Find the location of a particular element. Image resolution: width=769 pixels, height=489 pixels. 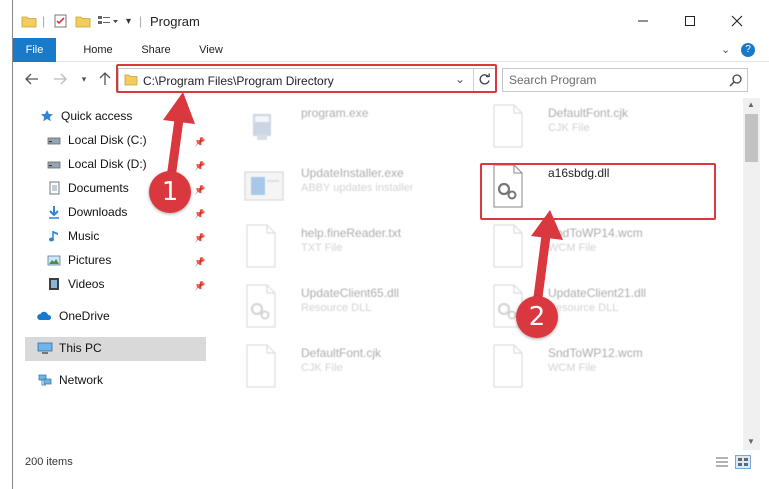

search-input is located at coordinates (614, 80).